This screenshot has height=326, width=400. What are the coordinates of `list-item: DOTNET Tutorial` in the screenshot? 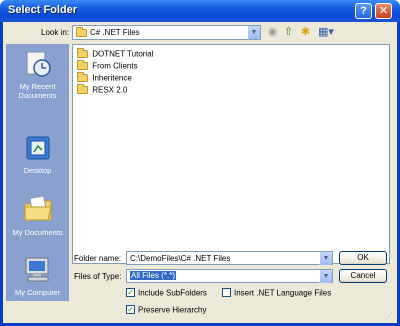 It's located at (115, 53).